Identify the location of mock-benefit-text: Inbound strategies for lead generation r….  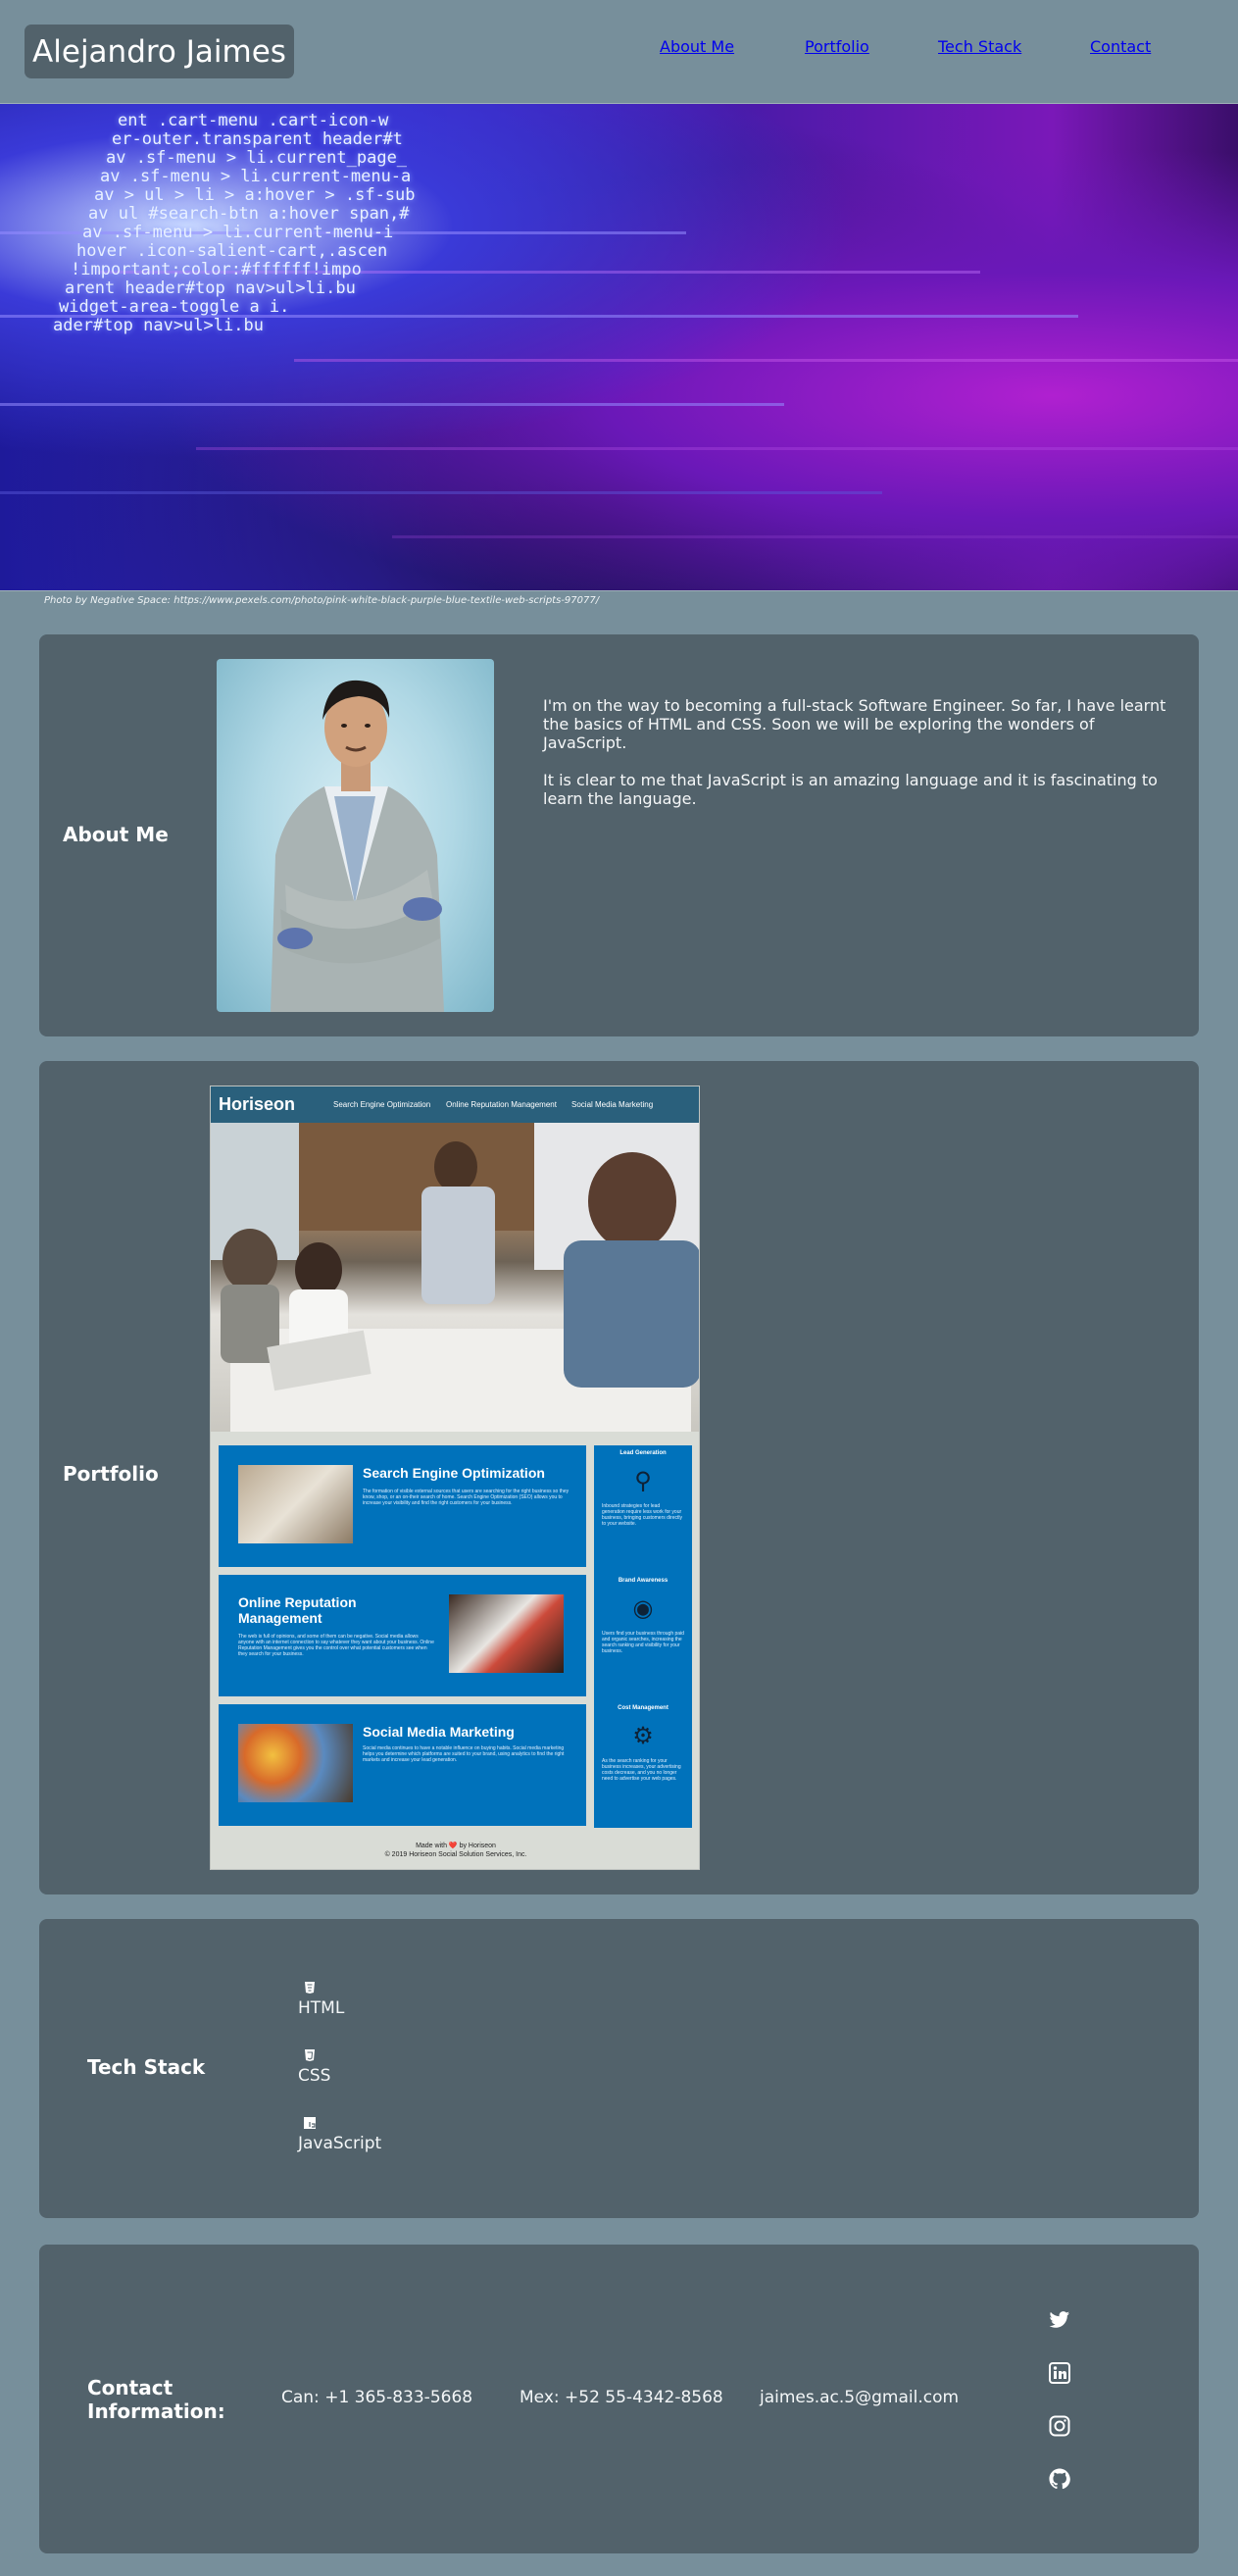
(642, 1515).